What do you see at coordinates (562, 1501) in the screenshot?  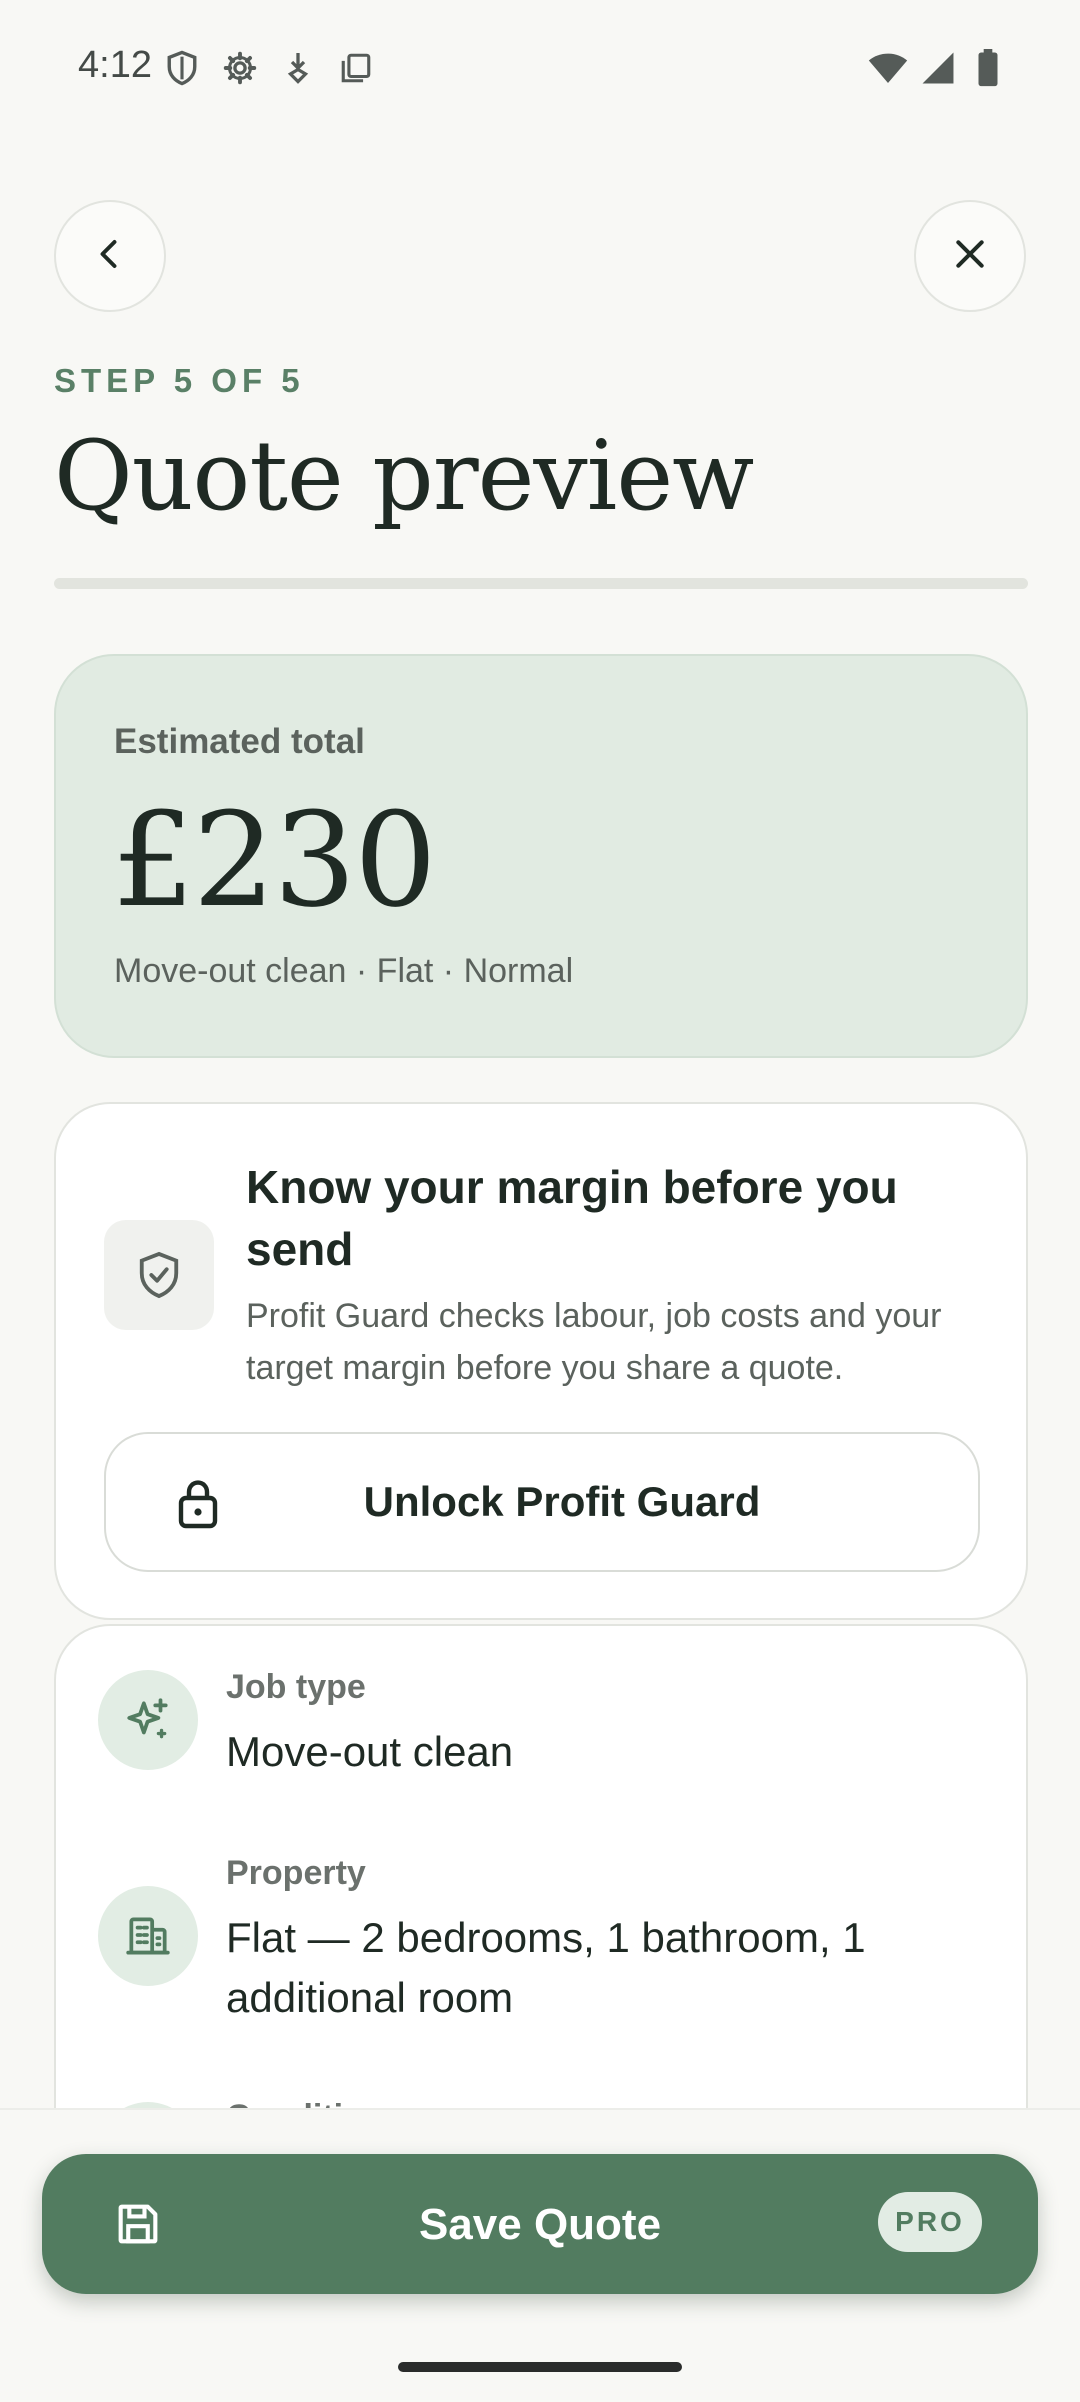 I see `unlock-profit-guard-label: Unlock Profit Guard` at bounding box center [562, 1501].